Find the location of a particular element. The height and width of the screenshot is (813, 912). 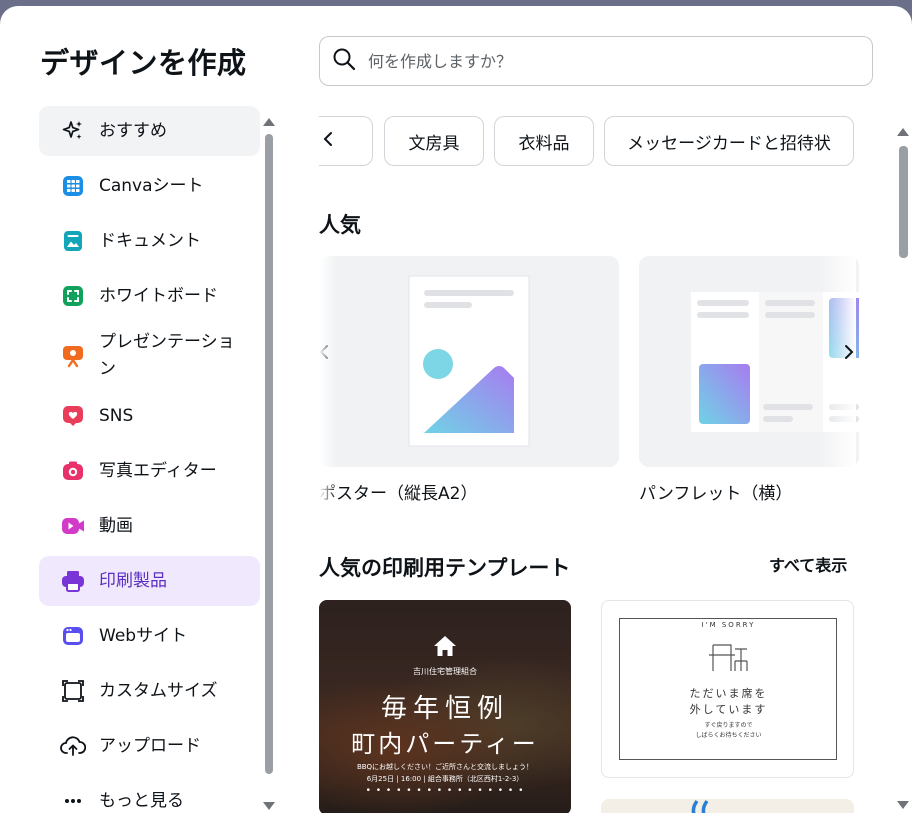

nav-item-whiteboard: ホワイトボード is located at coordinates (149, 296).